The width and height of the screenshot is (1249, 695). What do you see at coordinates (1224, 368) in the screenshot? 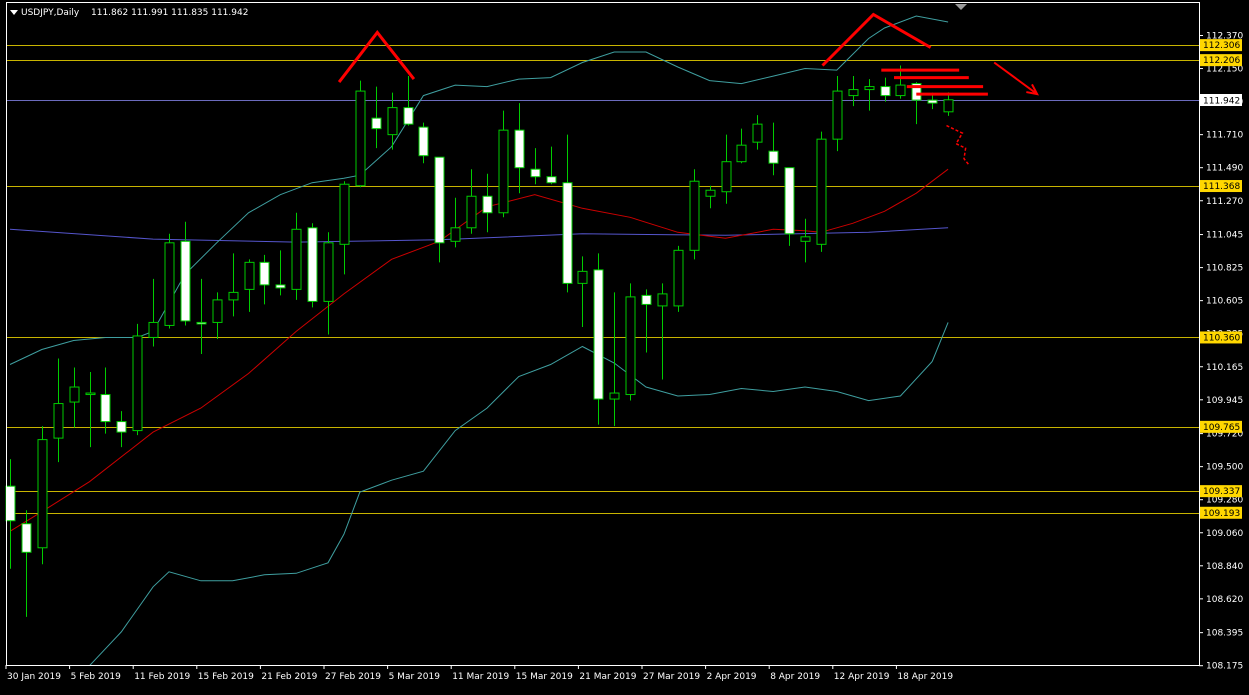
I see `y-tick-label: 110.165` at bounding box center [1224, 368].